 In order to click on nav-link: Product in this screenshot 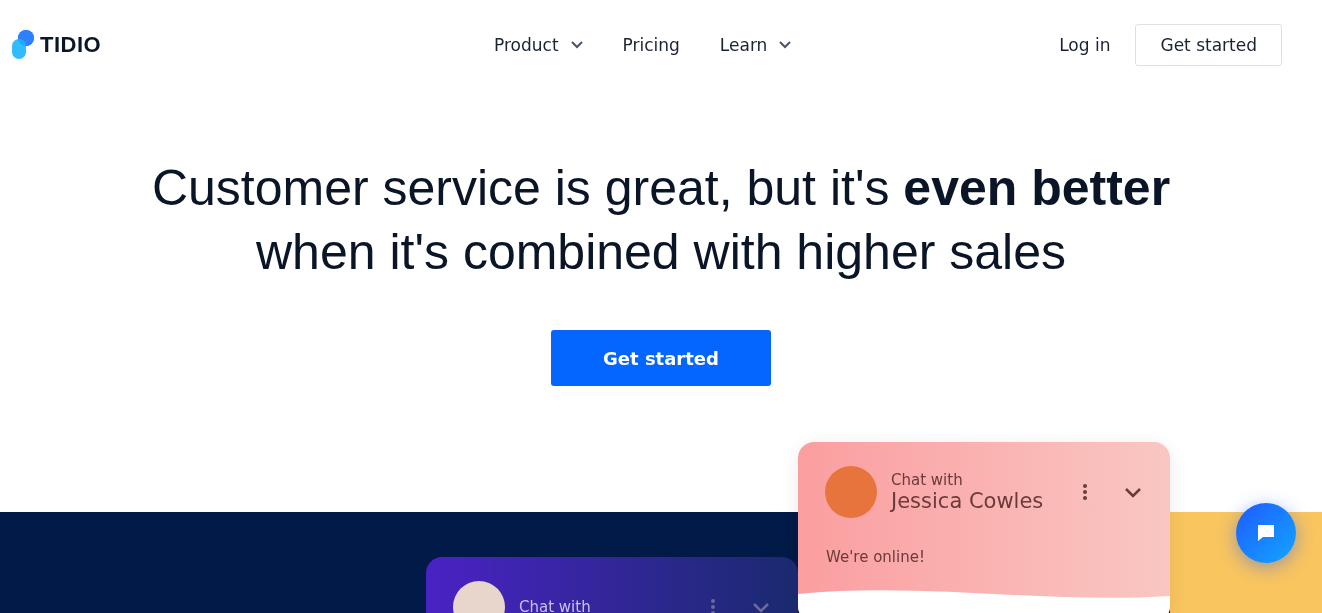, I will do `click(538, 45)`.